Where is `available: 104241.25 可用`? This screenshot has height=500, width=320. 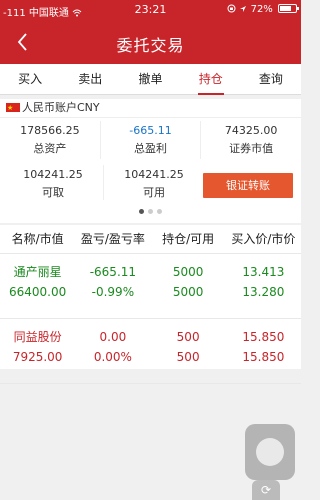
available: 104241.25 可用 is located at coordinates (153, 182).